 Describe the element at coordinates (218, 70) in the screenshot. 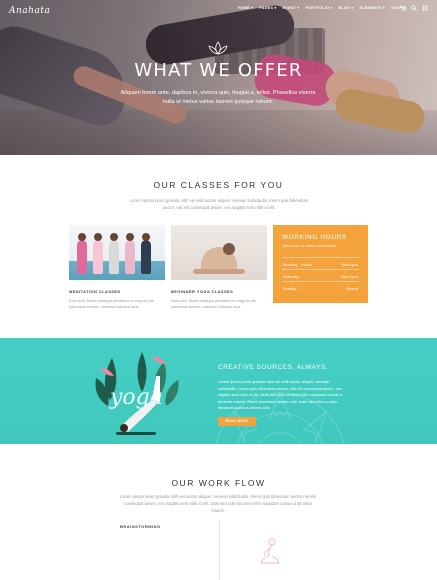

I see `hero-title: WHAT WE OFFER` at that location.